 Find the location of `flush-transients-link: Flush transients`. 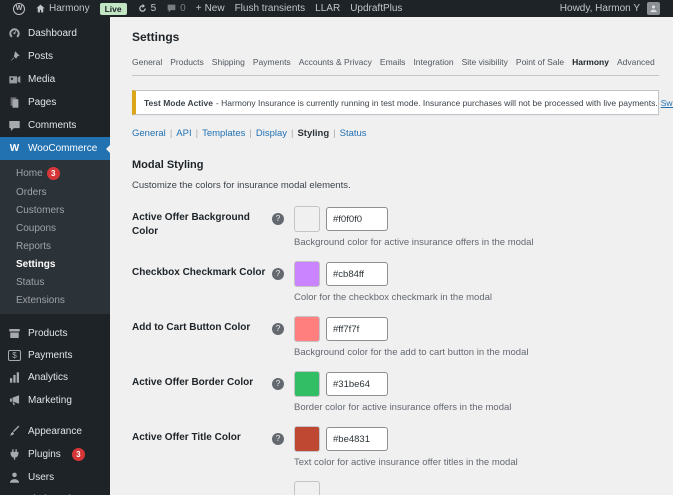

flush-transients-link: Flush transients is located at coordinates (270, 8).